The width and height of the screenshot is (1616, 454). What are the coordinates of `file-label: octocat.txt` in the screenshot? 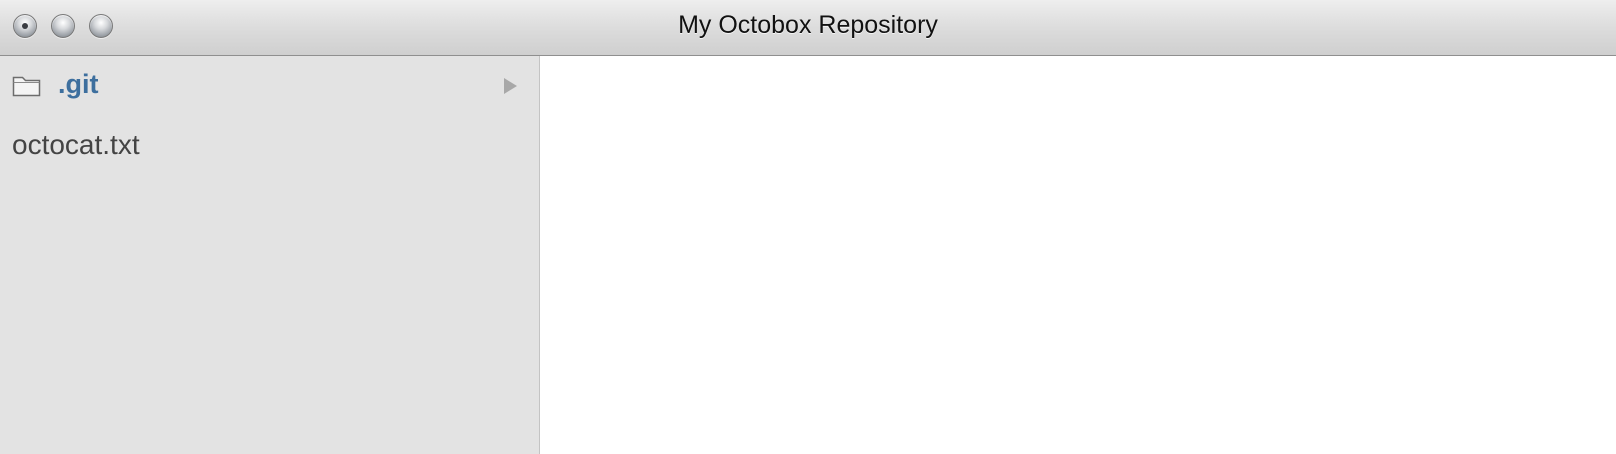 It's located at (76, 144).